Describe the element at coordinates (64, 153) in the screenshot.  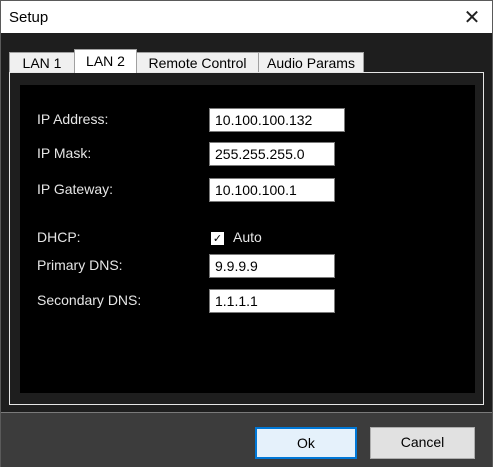
I see `ip-mask-label: IP Mask:` at that location.